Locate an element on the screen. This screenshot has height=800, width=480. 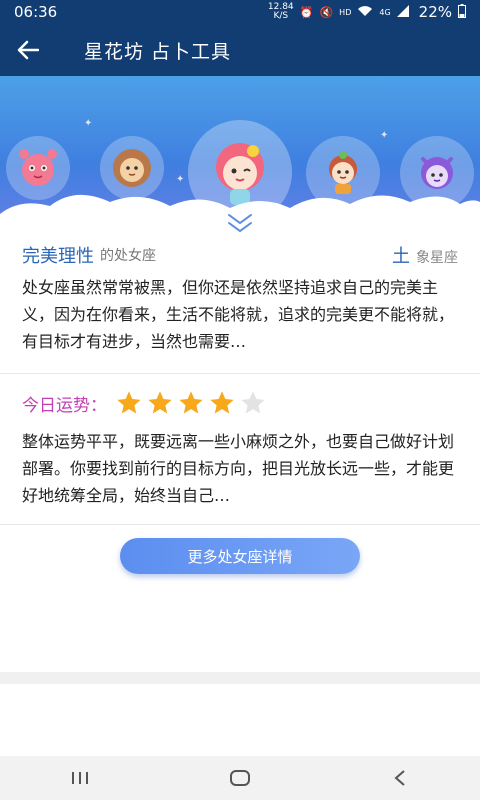
system-nav-bar is located at coordinates (240, 778).